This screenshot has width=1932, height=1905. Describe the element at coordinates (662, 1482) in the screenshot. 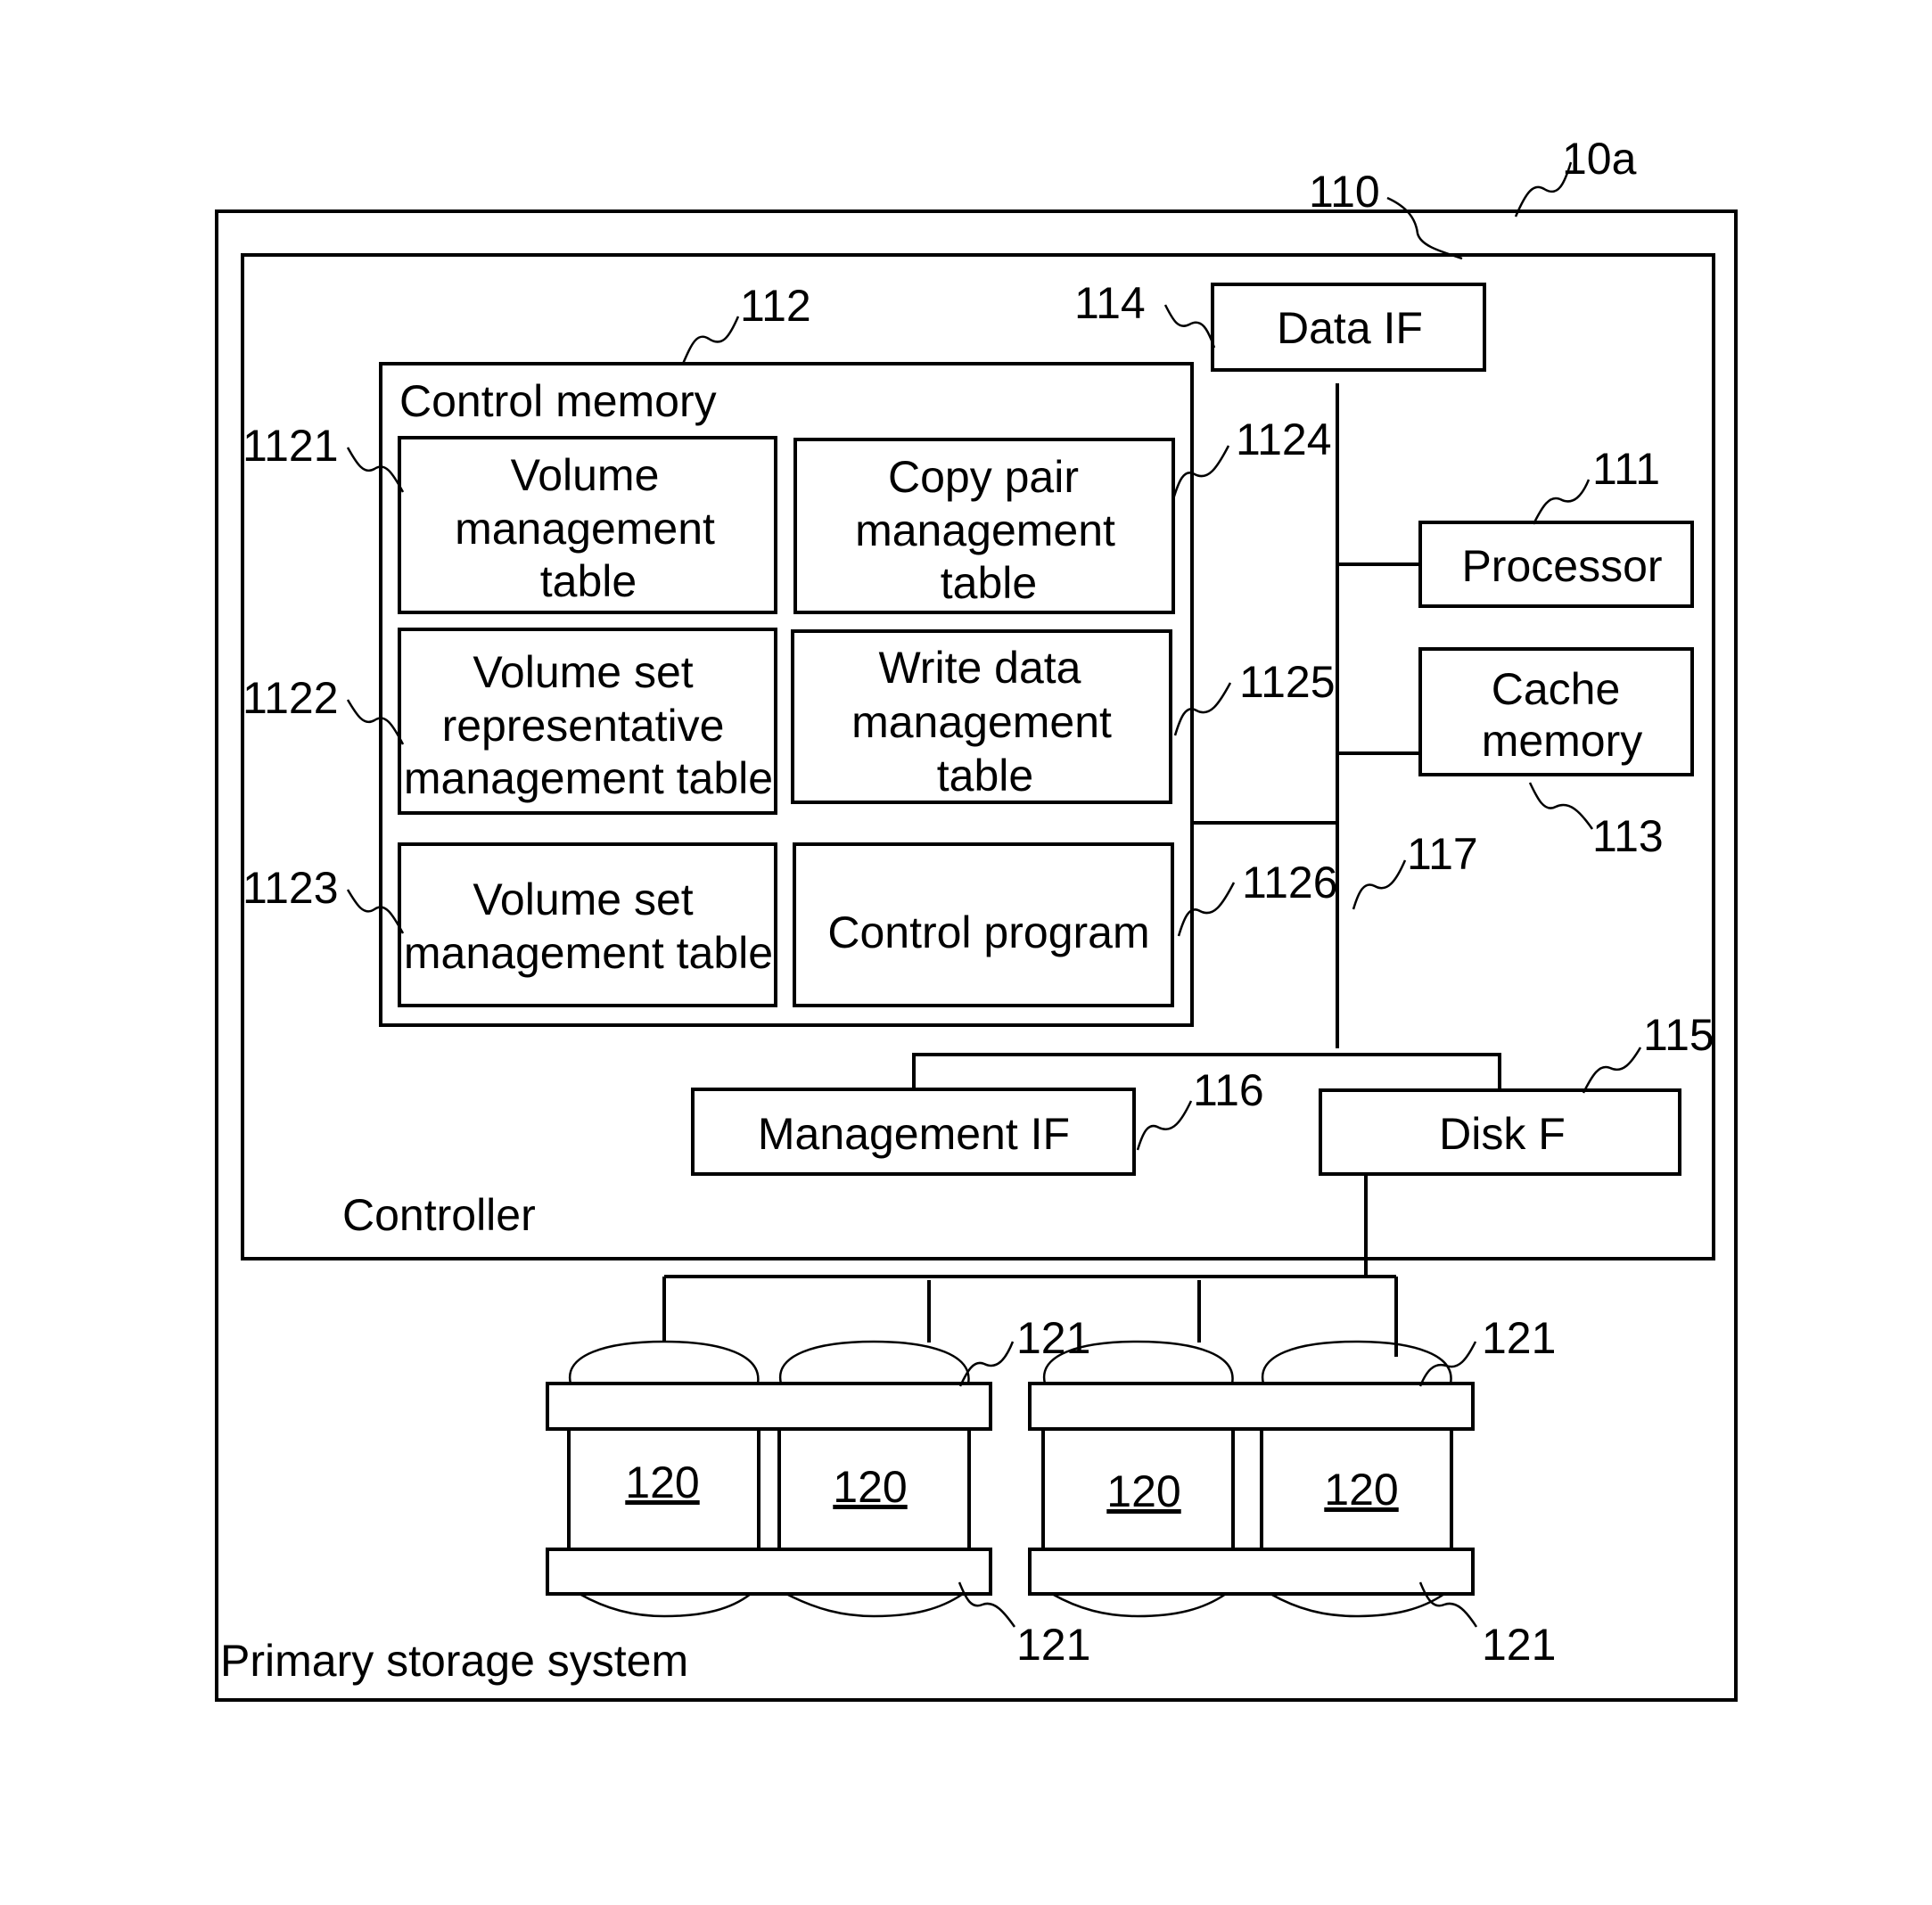

I see `disk-1-ref: 120` at that location.